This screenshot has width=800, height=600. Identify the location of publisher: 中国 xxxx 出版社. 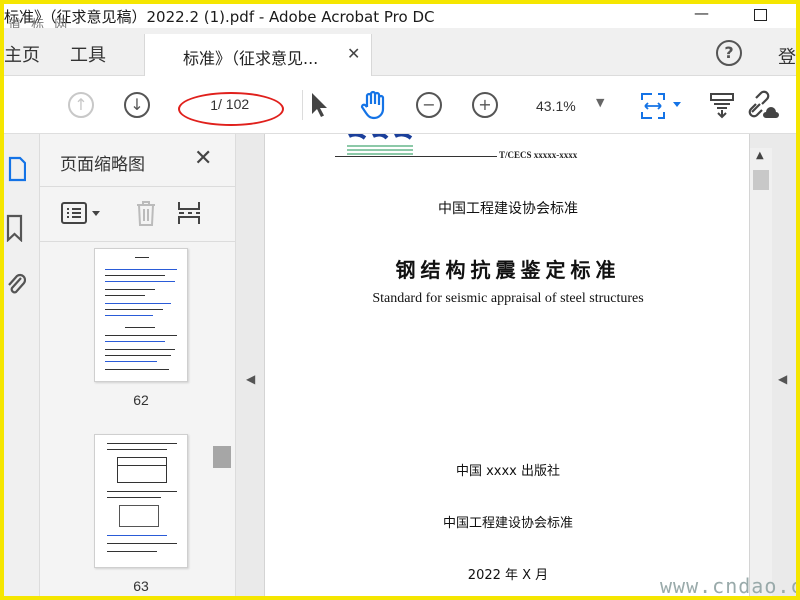
(508, 471).